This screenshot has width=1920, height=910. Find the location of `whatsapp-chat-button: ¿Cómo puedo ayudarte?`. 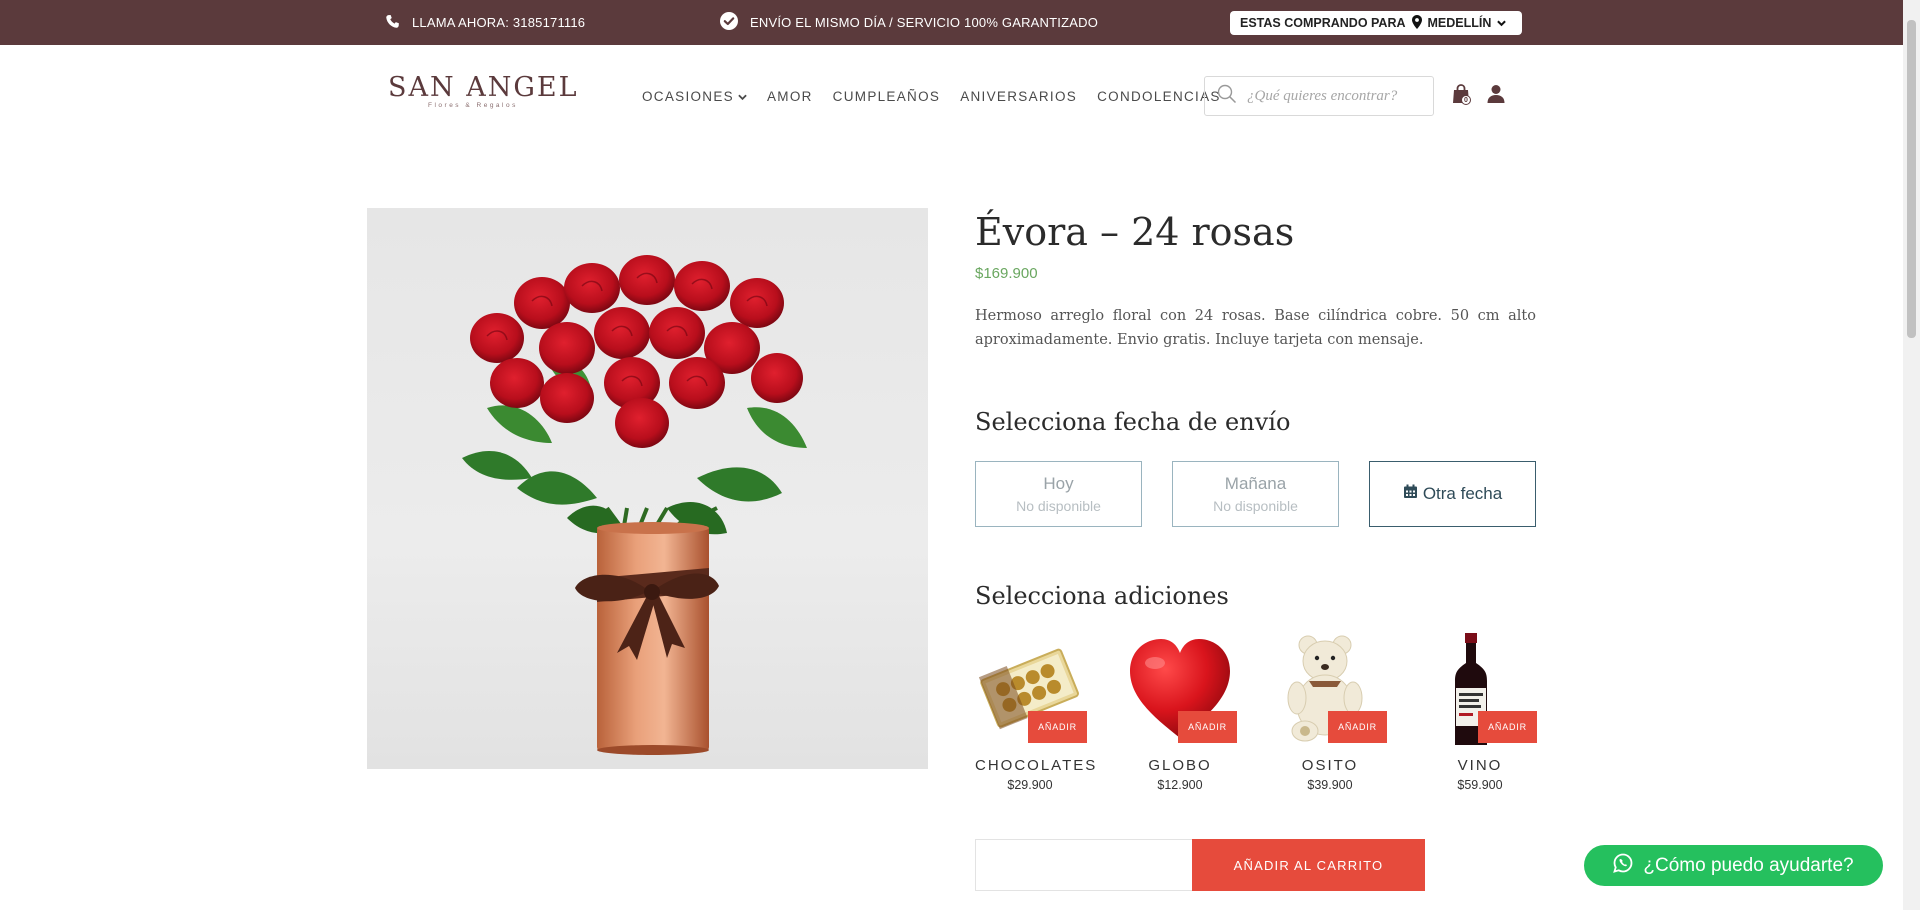

whatsapp-chat-button: ¿Cómo puedo ayudarte? is located at coordinates (1733, 865).